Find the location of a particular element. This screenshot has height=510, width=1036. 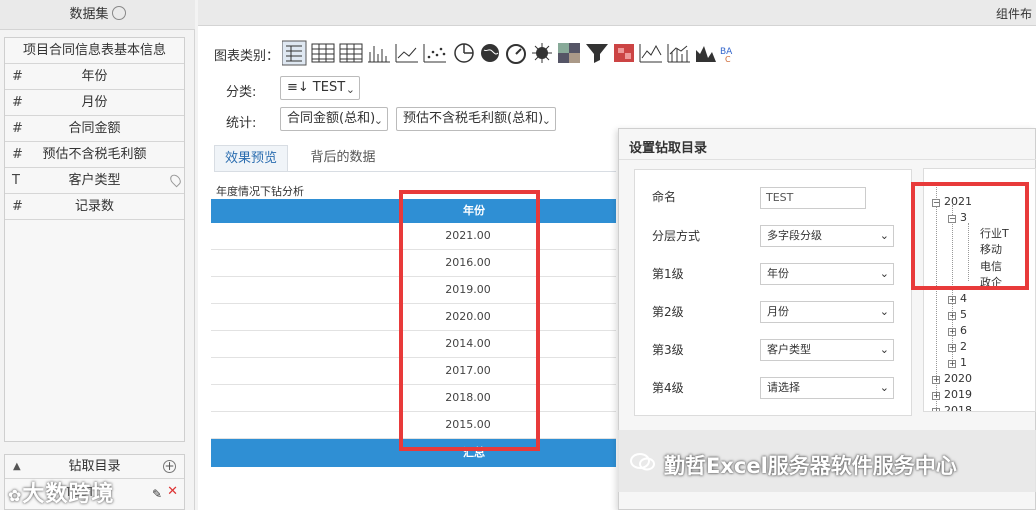

tree-node-label: 2019 is located at coordinates (958, 394).